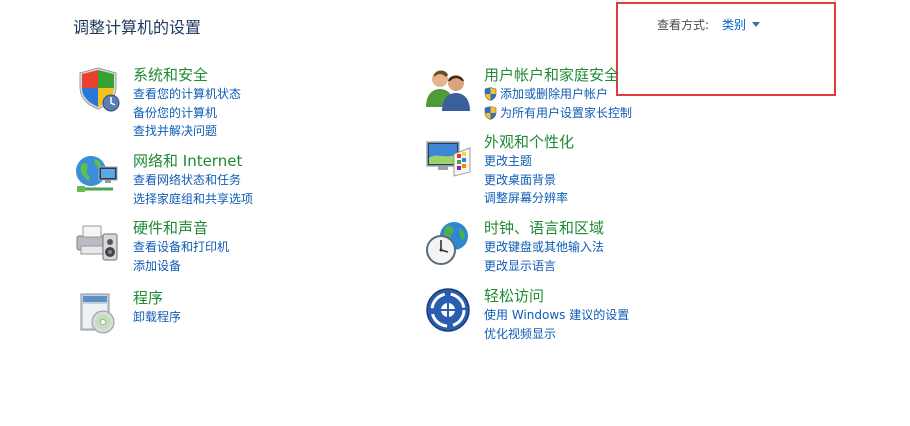 Image resolution: width=910 pixels, height=426 pixels. I want to click on category-title: 网络和 Internet, so click(193, 161).